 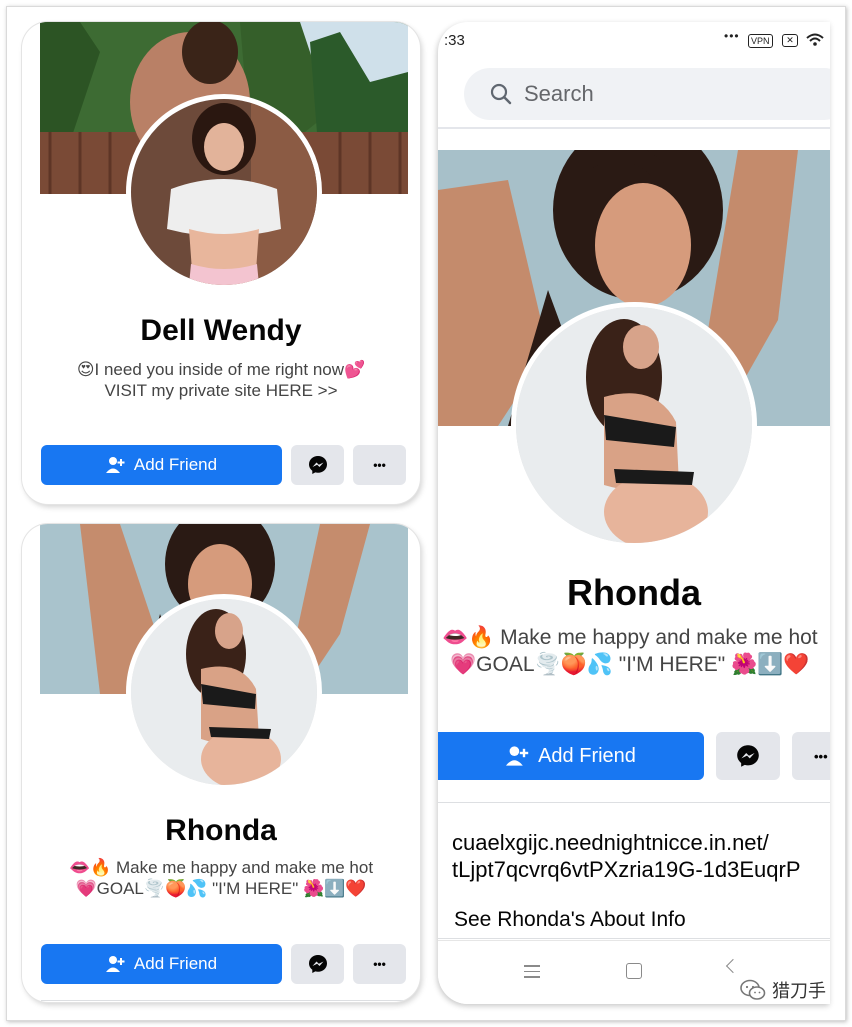 I want to click on back-nav-button, so click(x=733, y=966).